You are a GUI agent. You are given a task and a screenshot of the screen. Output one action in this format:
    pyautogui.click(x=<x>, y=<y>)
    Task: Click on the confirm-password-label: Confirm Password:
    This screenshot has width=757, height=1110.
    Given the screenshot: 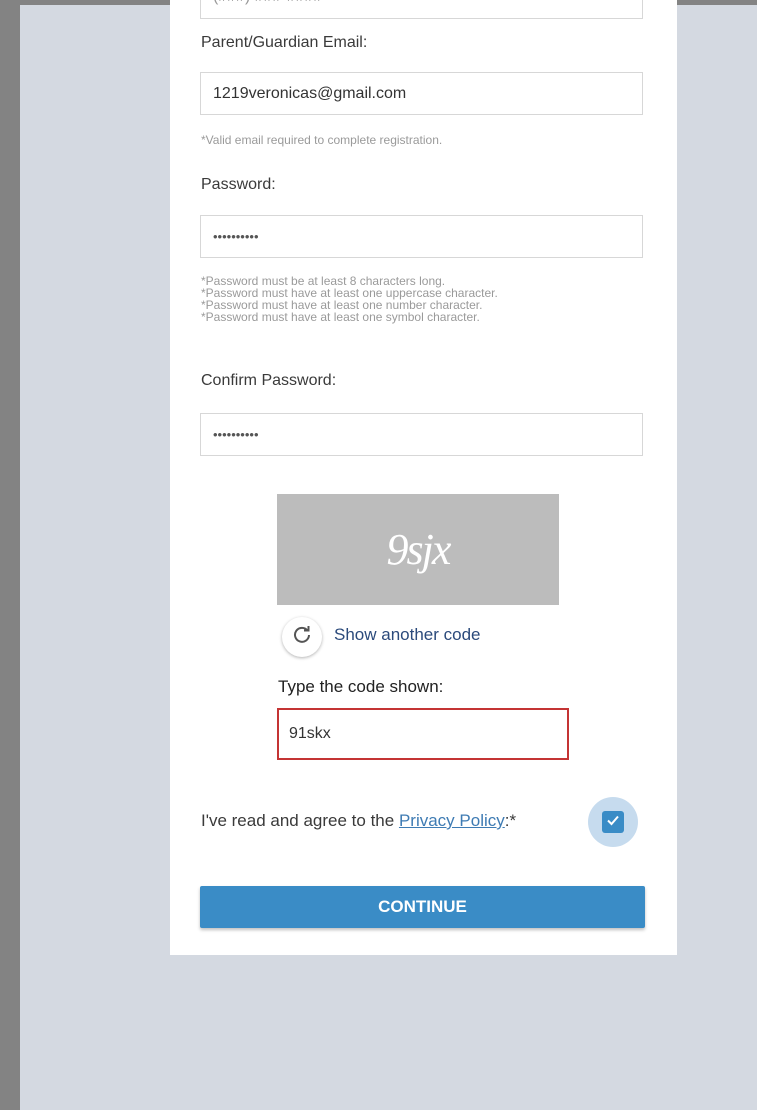 What is the action you would take?
    pyautogui.click(x=269, y=380)
    